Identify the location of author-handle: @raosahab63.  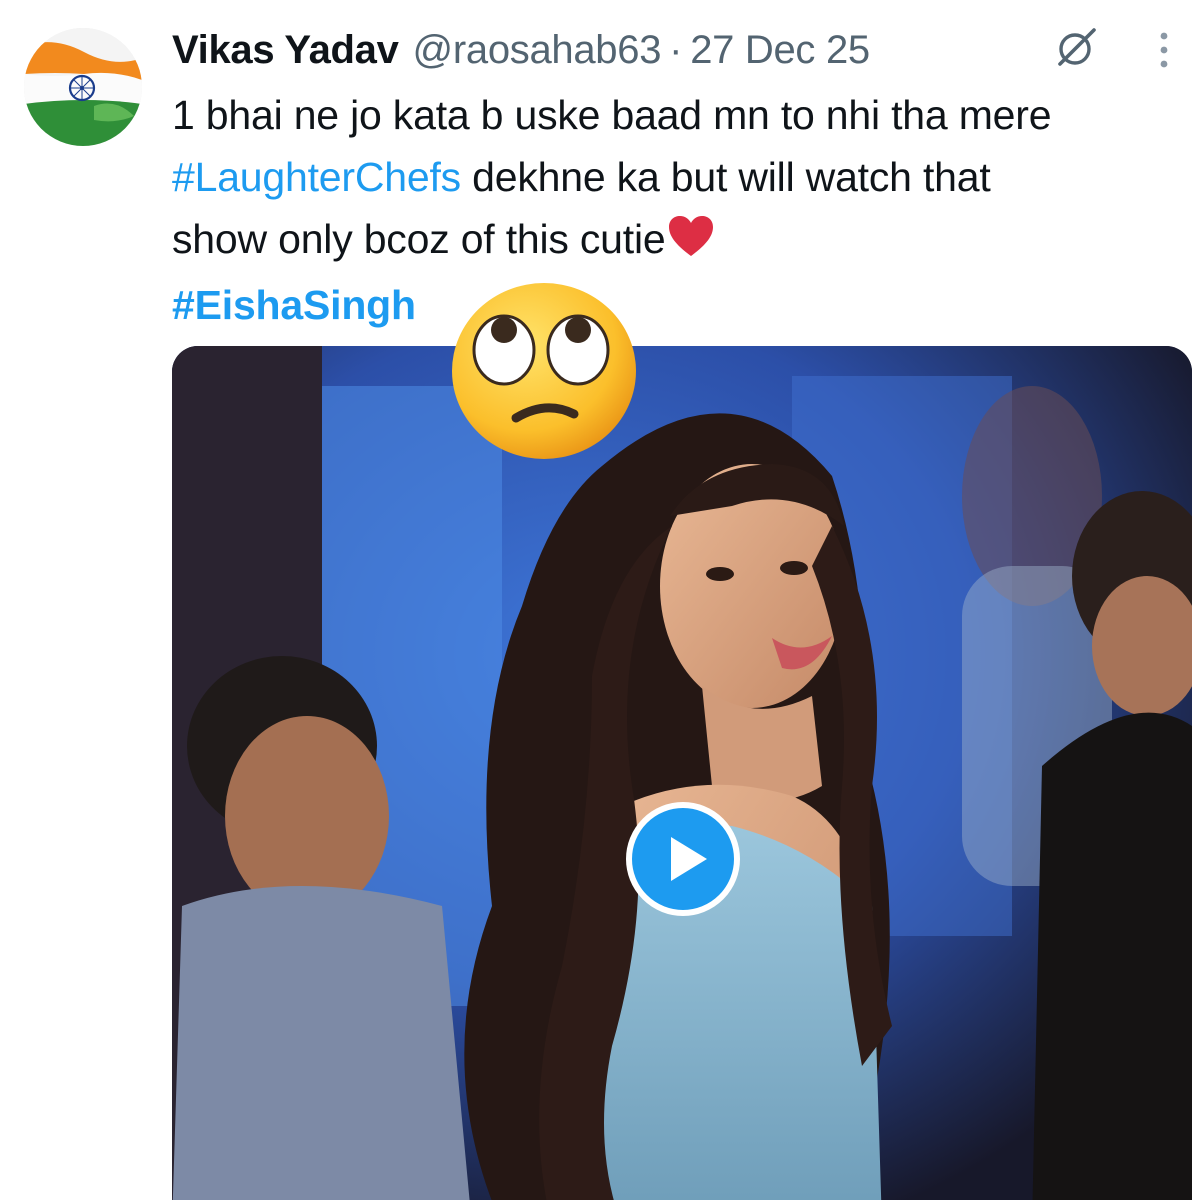
(537, 50).